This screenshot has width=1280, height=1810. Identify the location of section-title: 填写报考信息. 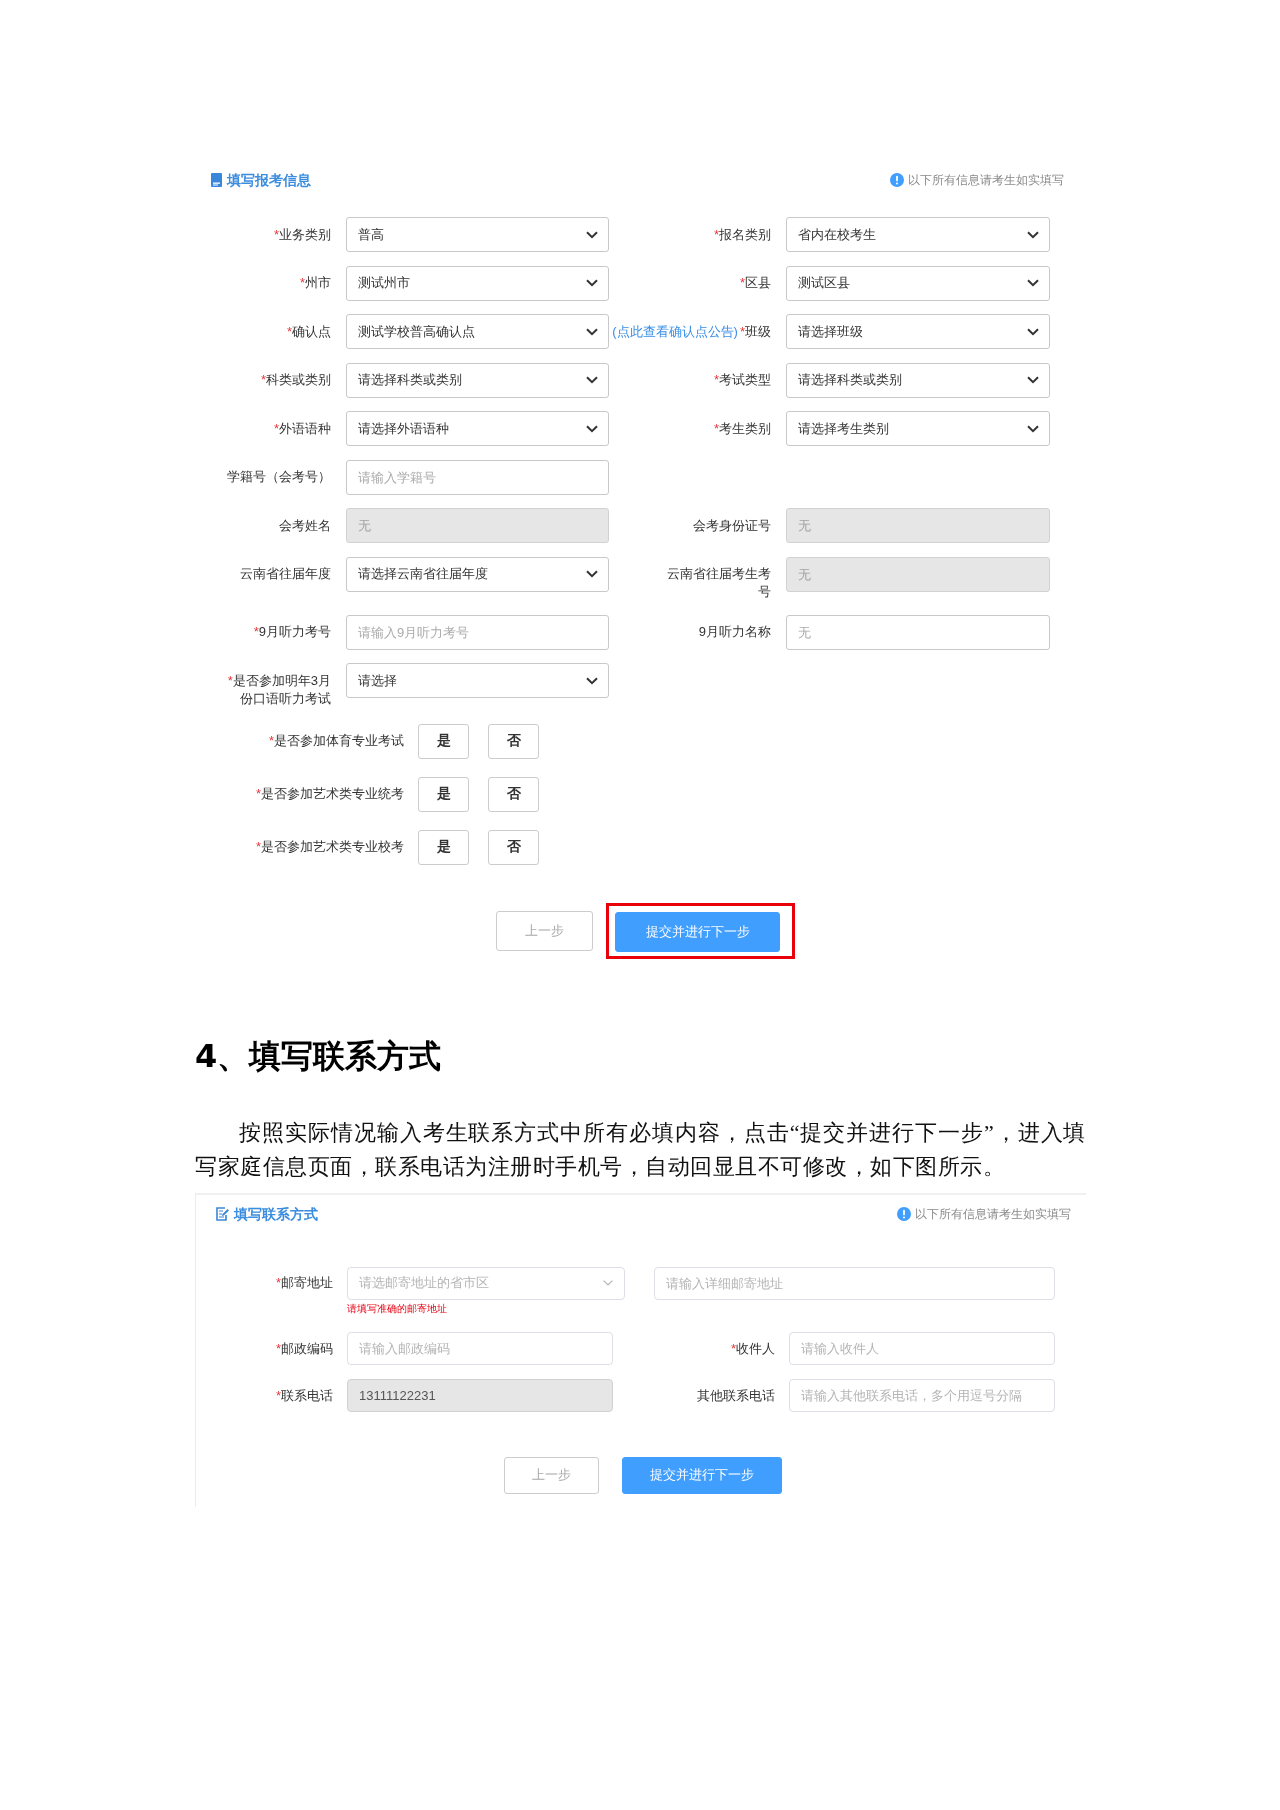
(269, 180).